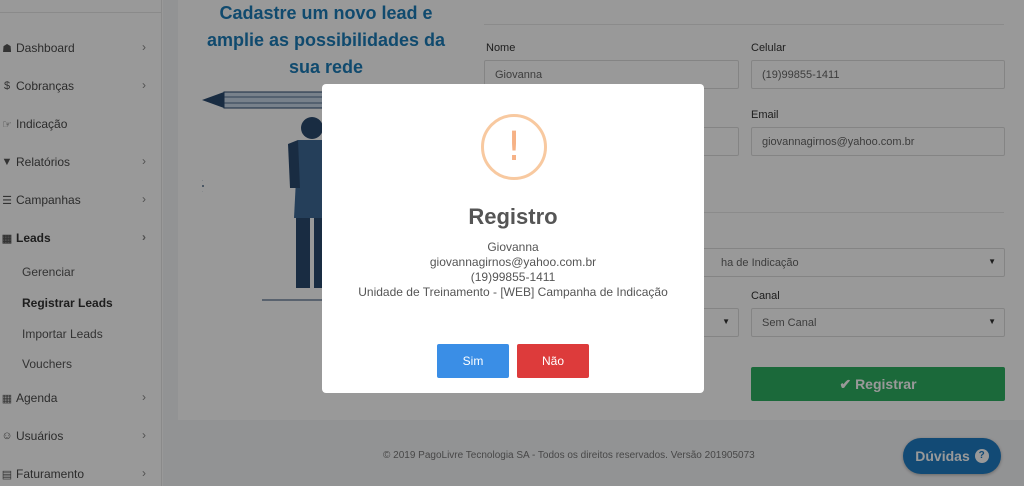 The width and height of the screenshot is (1024, 486). I want to click on no-button: Não, so click(553, 361).